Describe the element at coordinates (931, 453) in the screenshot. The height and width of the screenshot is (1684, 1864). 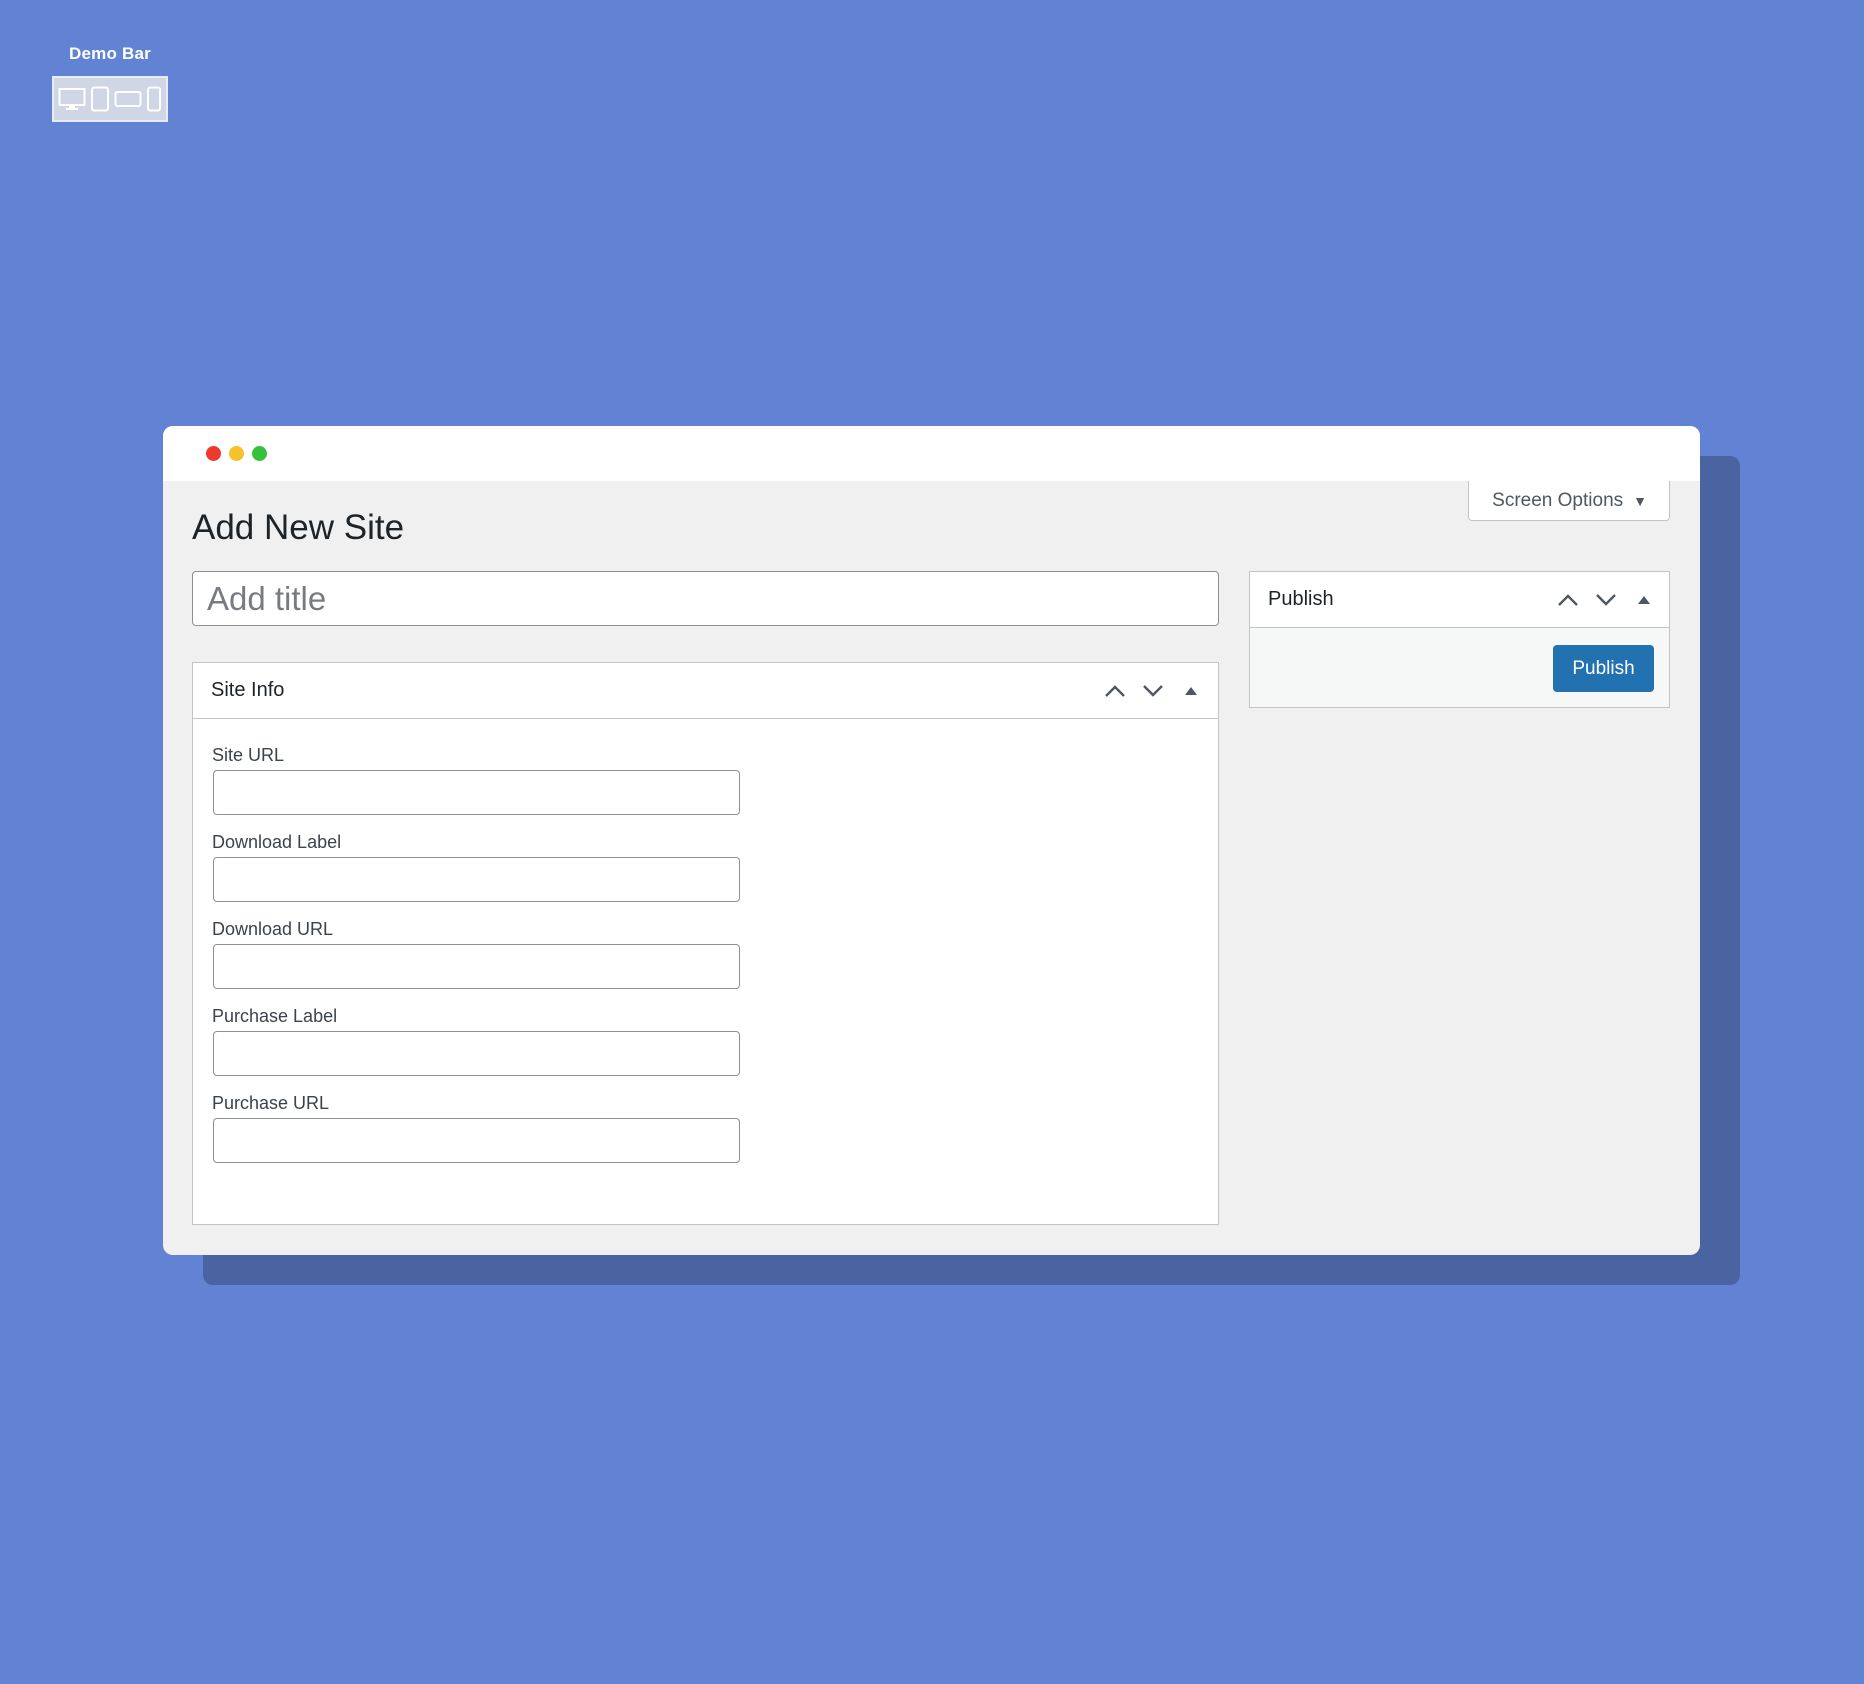
I see `window-titlebar` at that location.